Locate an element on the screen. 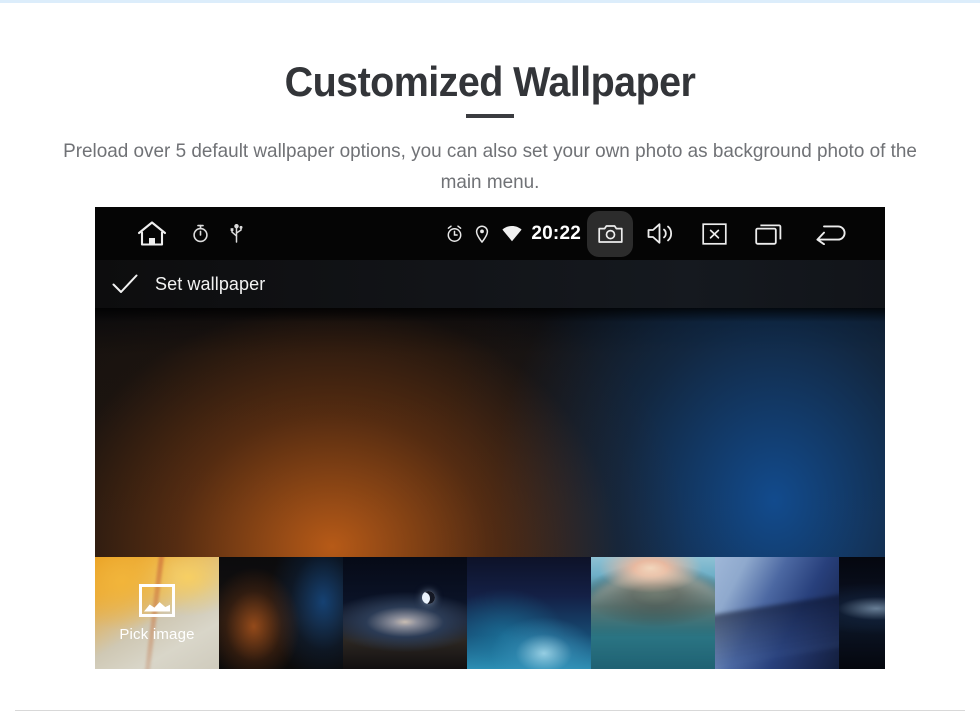 This screenshot has width=980, height=726. home-icon is located at coordinates (152, 233).